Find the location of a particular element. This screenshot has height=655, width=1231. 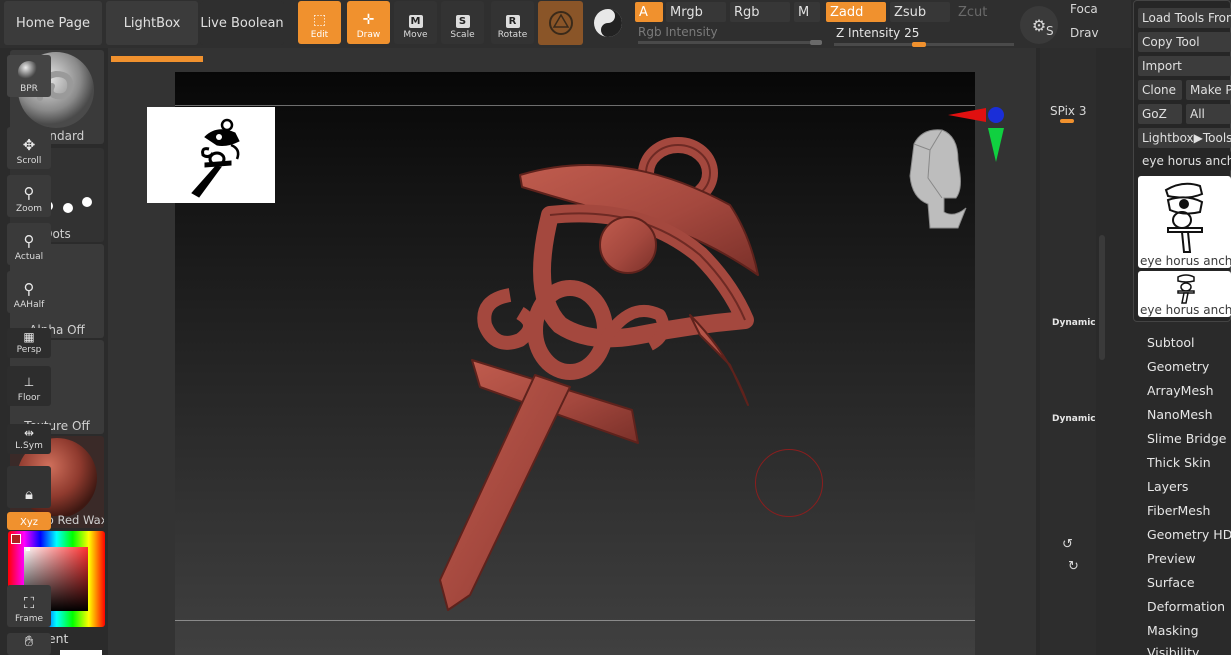

focal-shift-label: Foca is located at coordinates (1084, 9).